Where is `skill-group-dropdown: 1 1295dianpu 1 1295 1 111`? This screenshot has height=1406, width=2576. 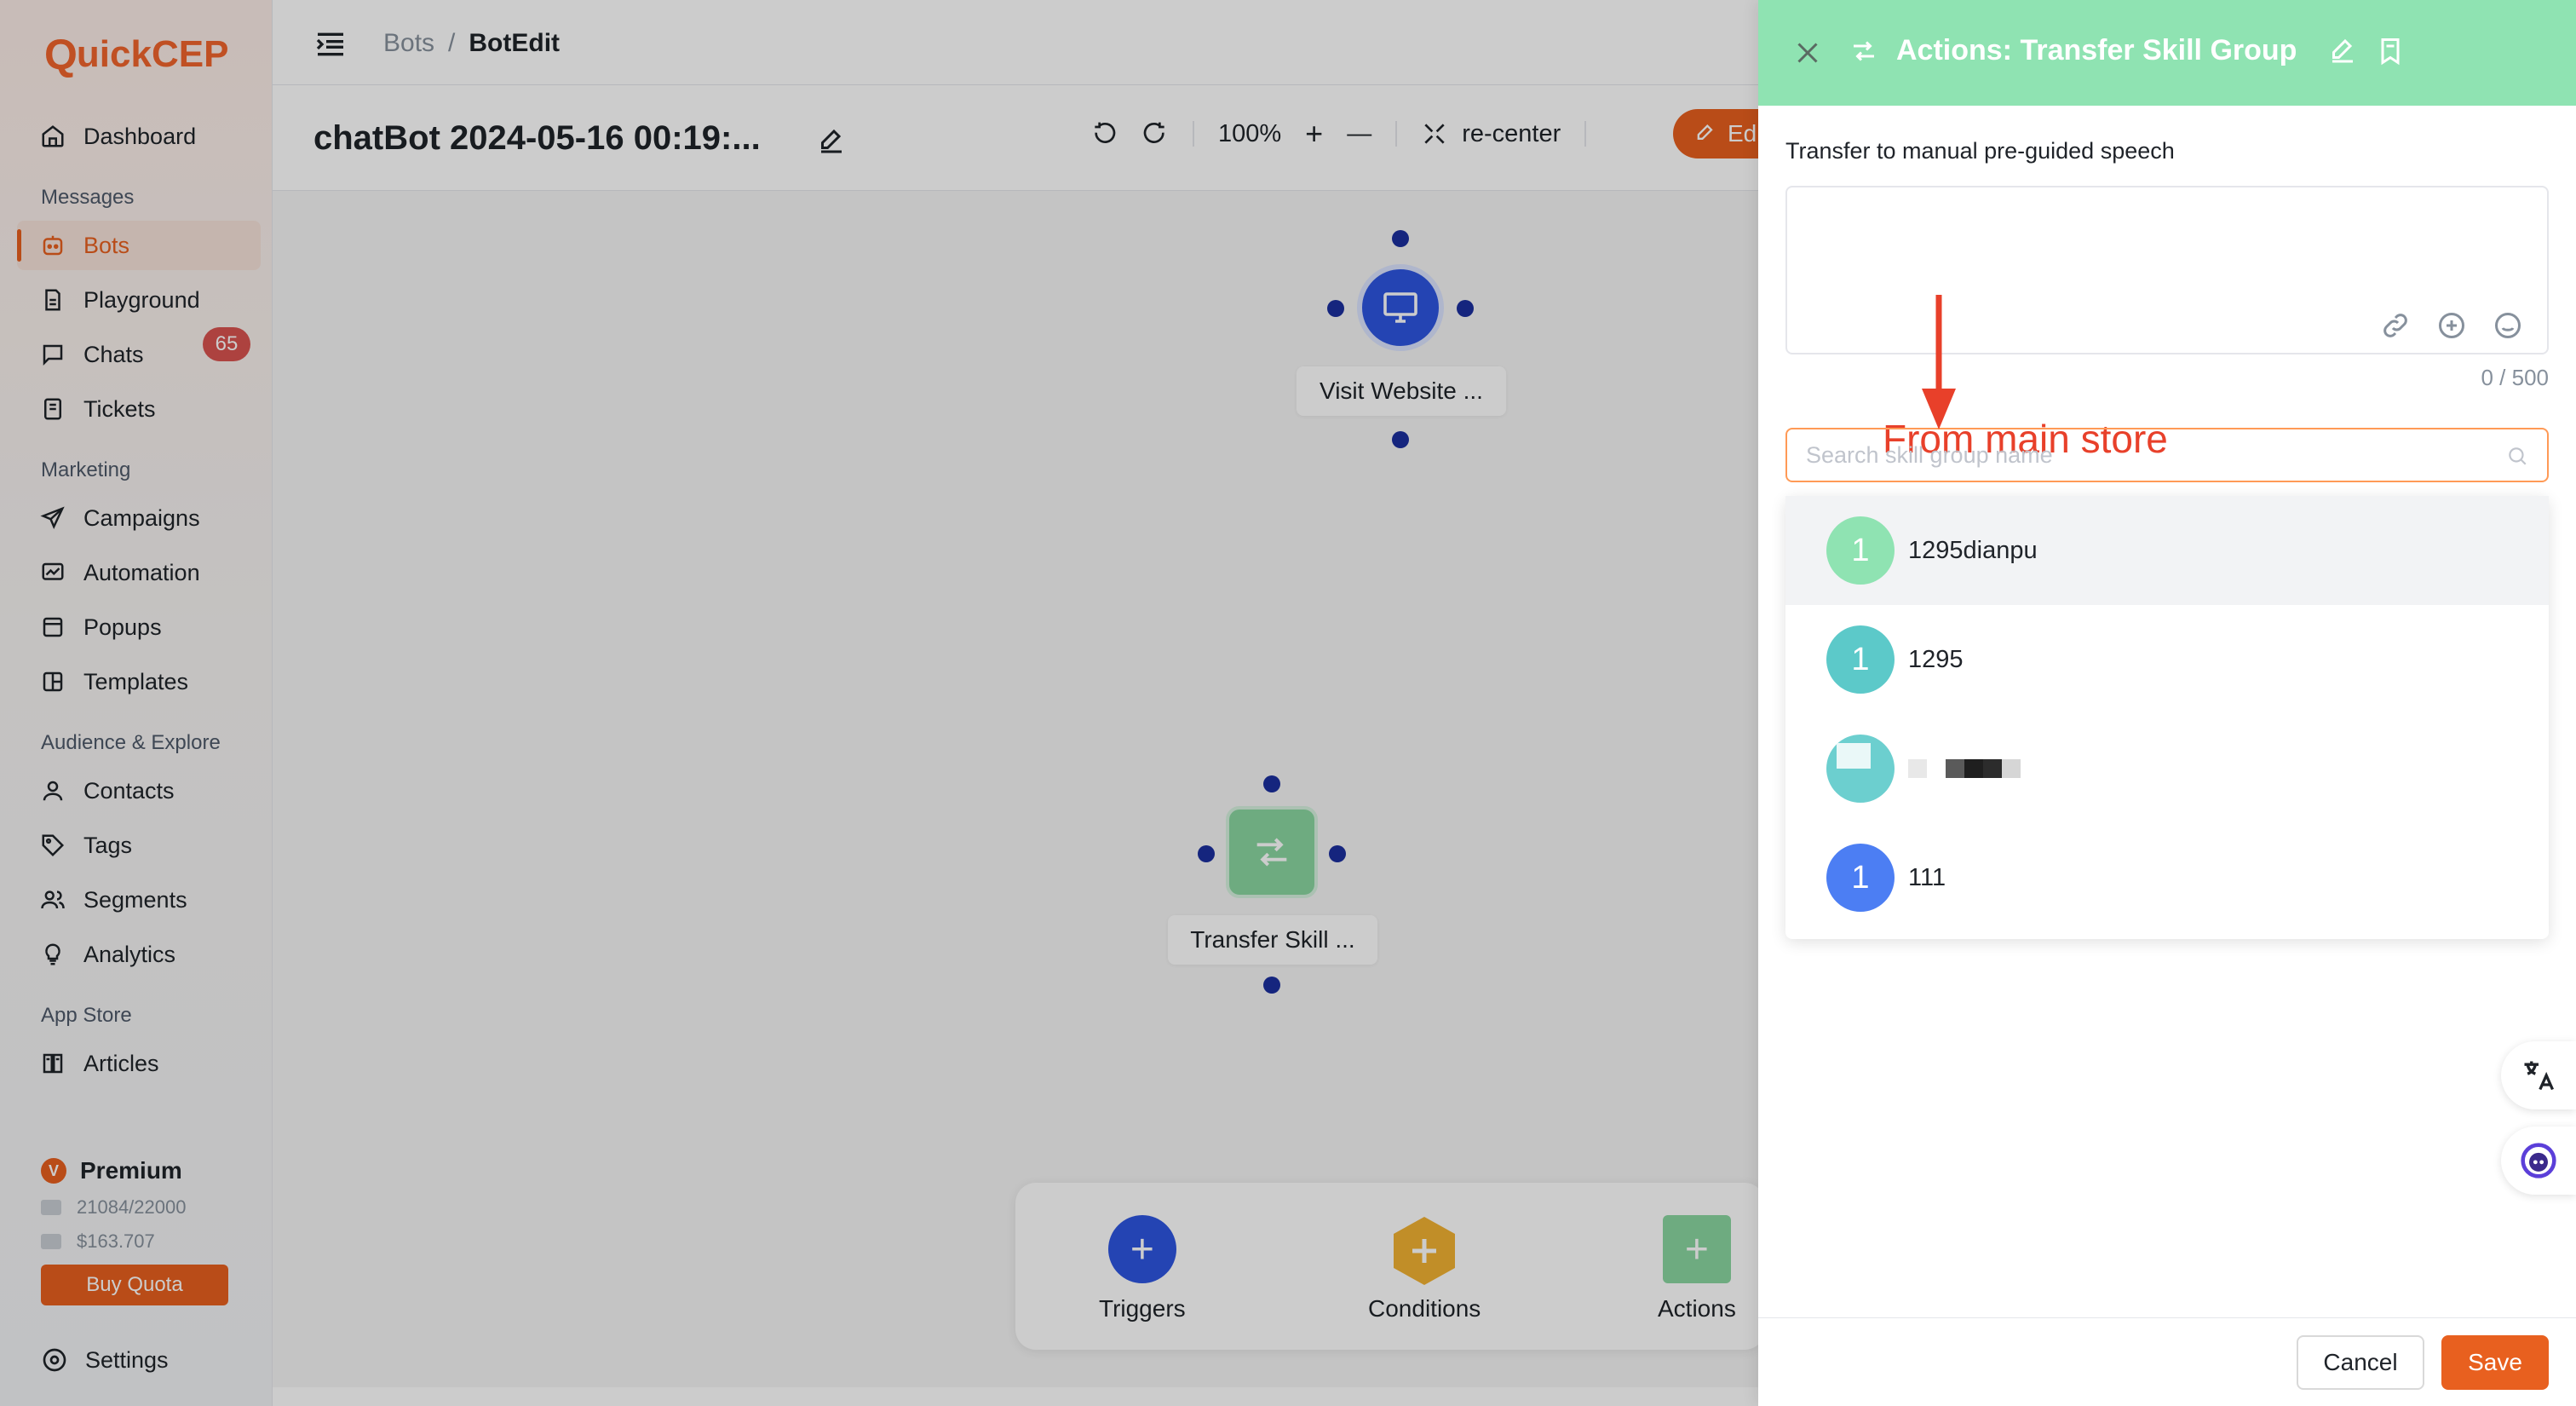
skill-group-dropdown: 1 1295dianpu 1 1295 1 111 is located at coordinates (2167, 717).